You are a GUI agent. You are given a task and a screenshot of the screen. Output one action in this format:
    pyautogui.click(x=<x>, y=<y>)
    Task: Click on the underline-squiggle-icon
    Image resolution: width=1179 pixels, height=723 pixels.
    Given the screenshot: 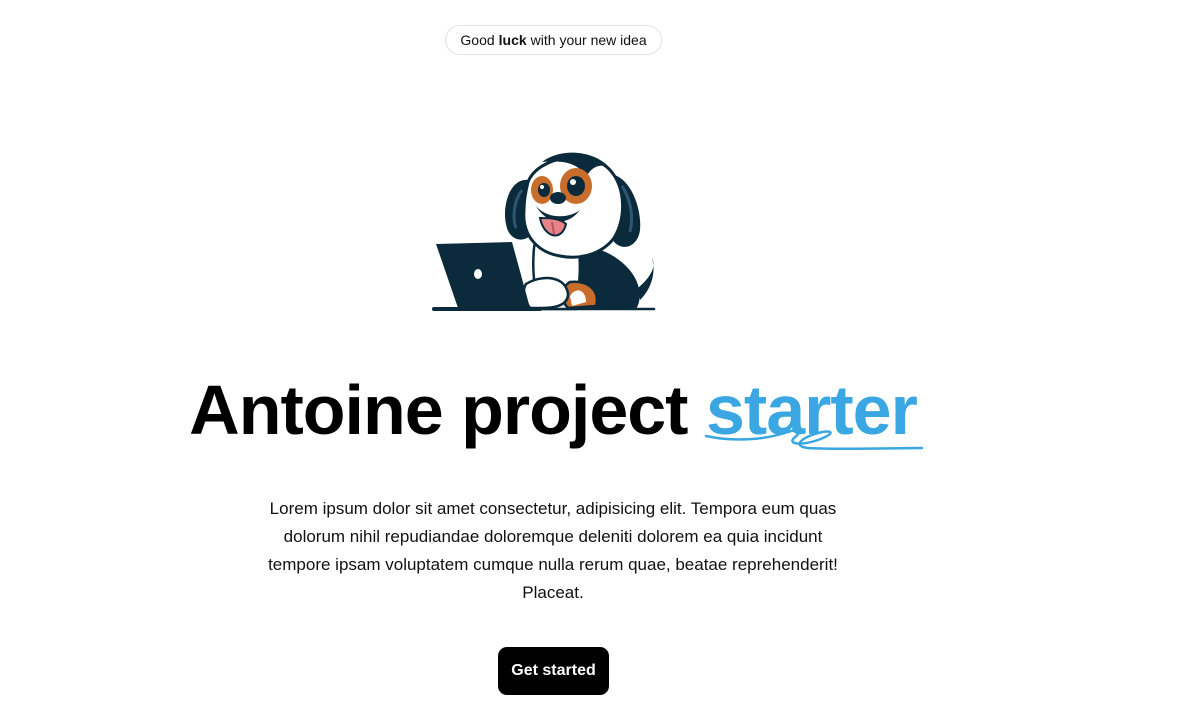 What is the action you would take?
    pyautogui.click(x=814, y=440)
    